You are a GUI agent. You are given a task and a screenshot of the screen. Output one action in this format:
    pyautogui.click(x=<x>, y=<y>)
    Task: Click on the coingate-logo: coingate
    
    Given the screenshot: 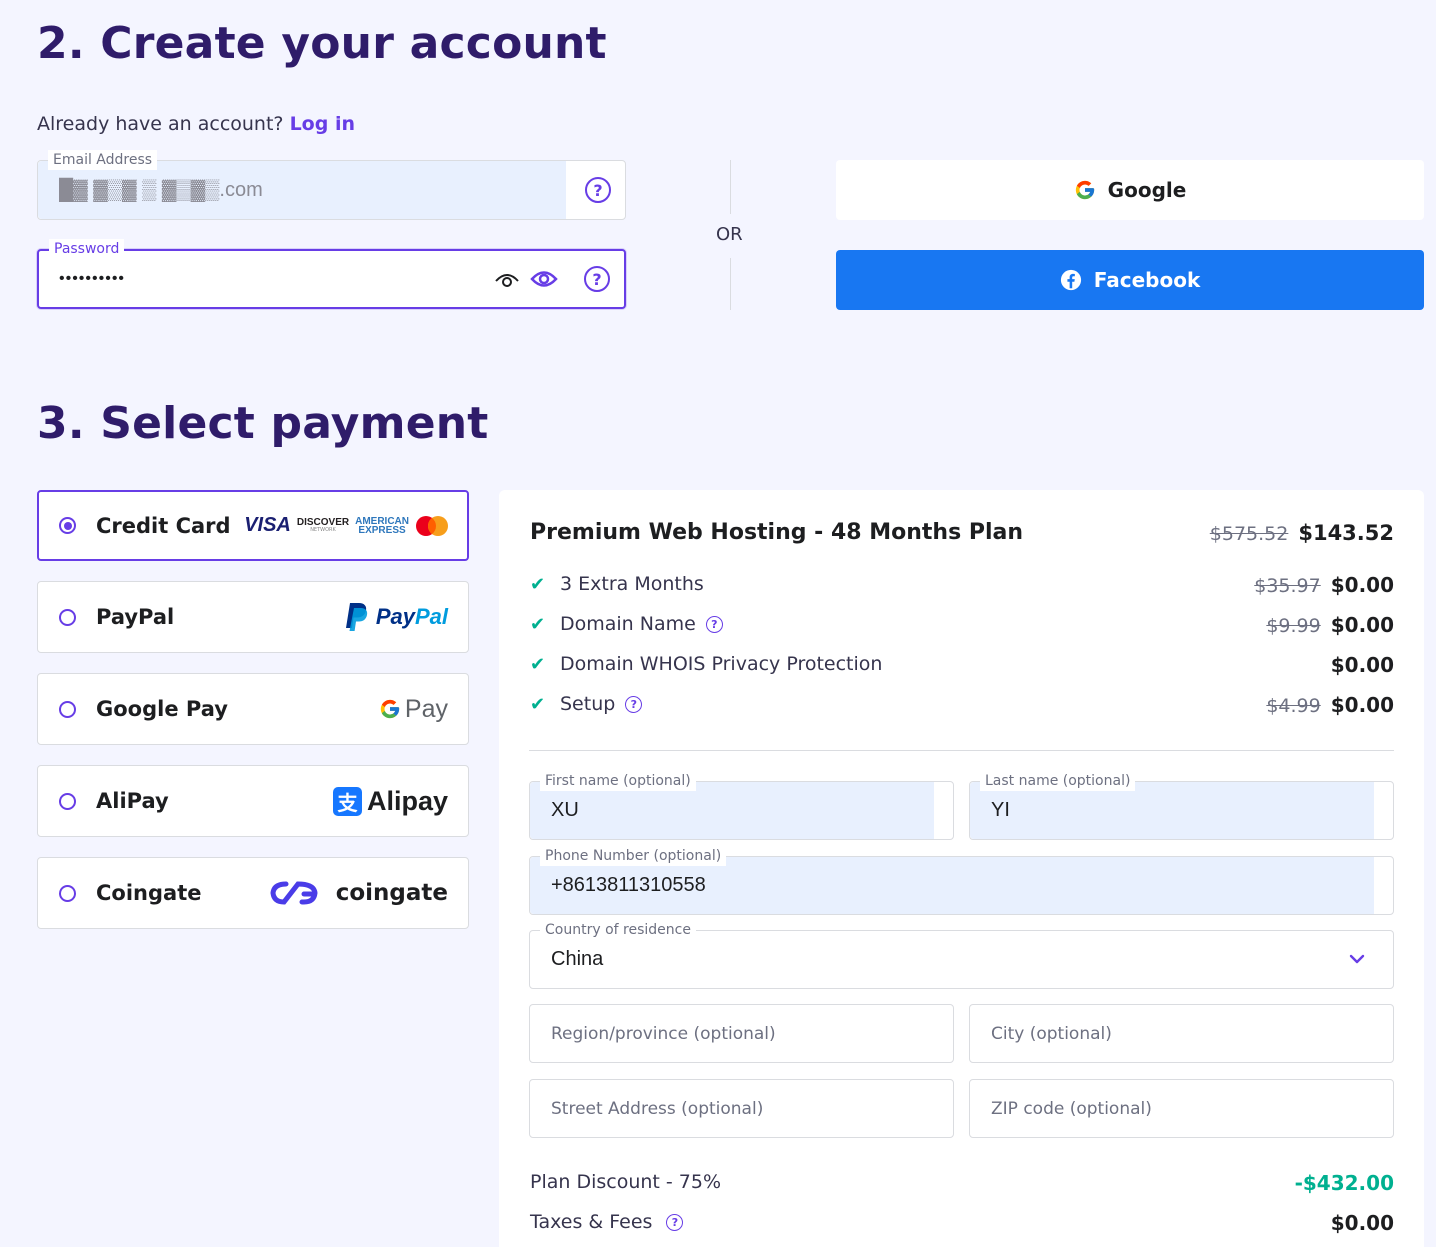 What is the action you would take?
    pyautogui.click(x=358, y=893)
    